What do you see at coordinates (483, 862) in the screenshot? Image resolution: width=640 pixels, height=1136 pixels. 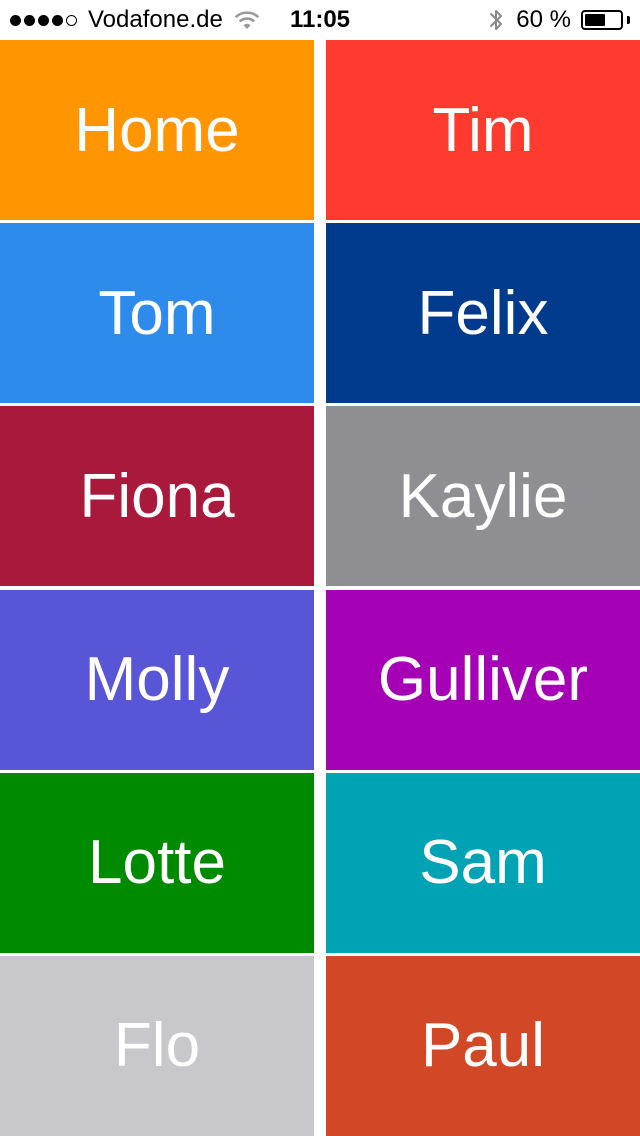 I see `tile-sam: Sam` at bounding box center [483, 862].